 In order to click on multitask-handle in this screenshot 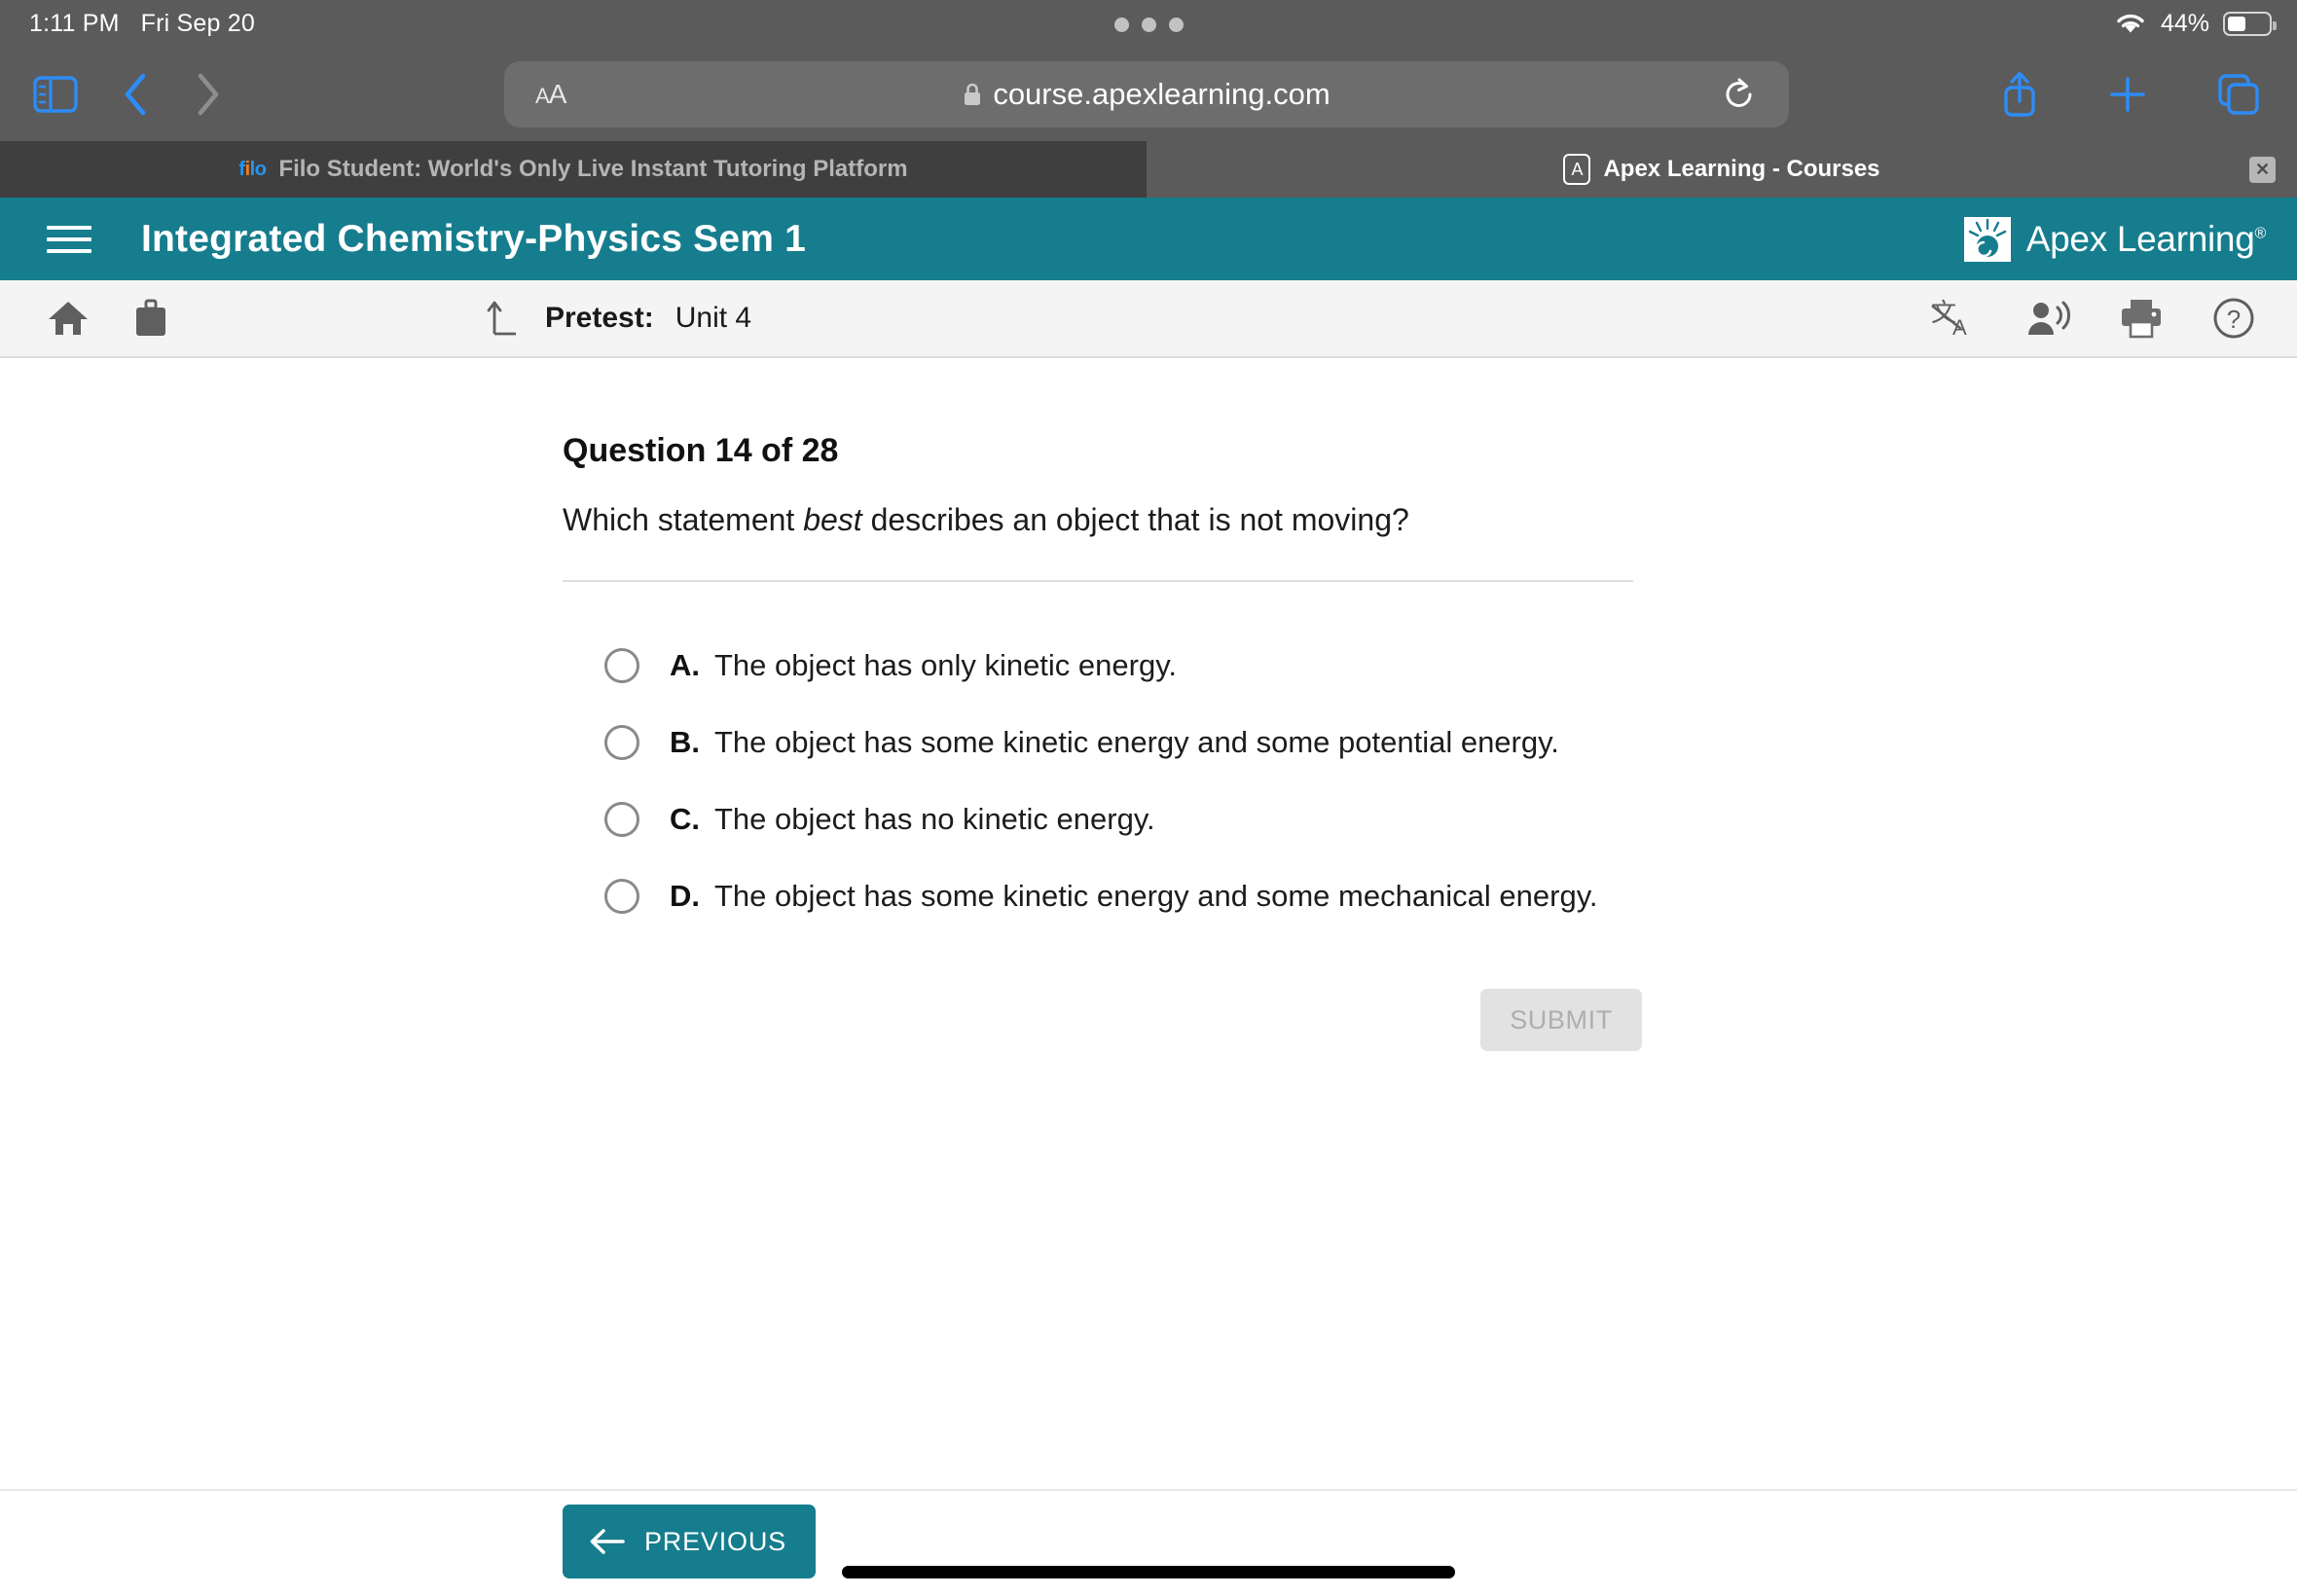, I will do `click(1148, 25)`.